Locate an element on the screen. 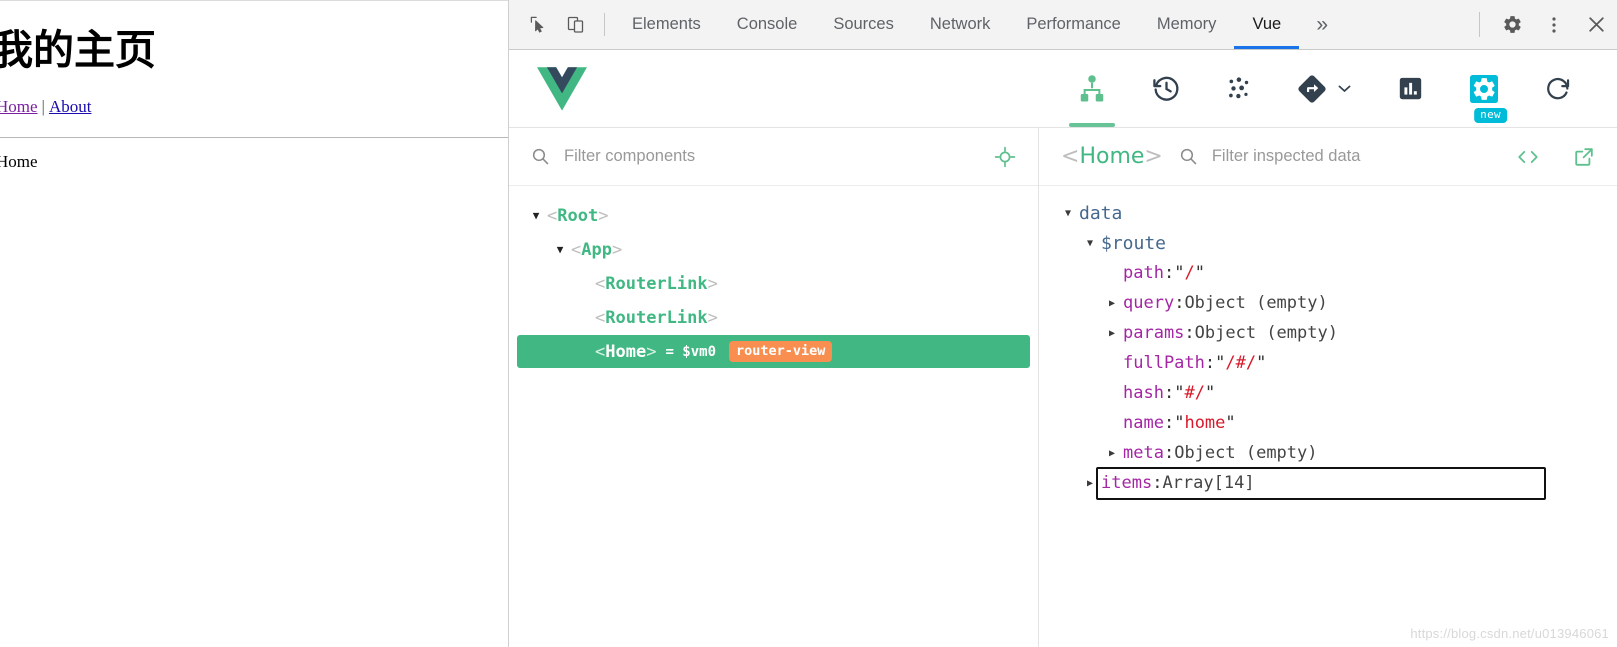 The width and height of the screenshot is (1617, 647). devtools-tab-console: Console is located at coordinates (767, 24).